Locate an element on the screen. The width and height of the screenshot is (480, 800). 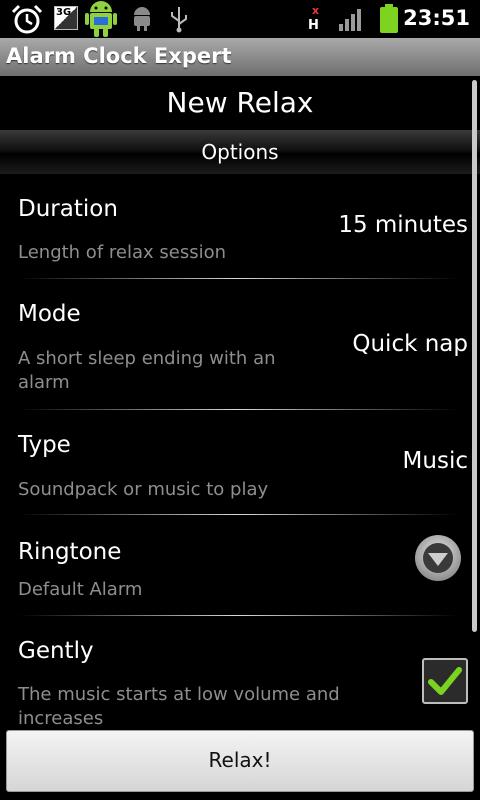
setting-row-type: Type Soundpack or music to play Music is located at coordinates (235, 462).